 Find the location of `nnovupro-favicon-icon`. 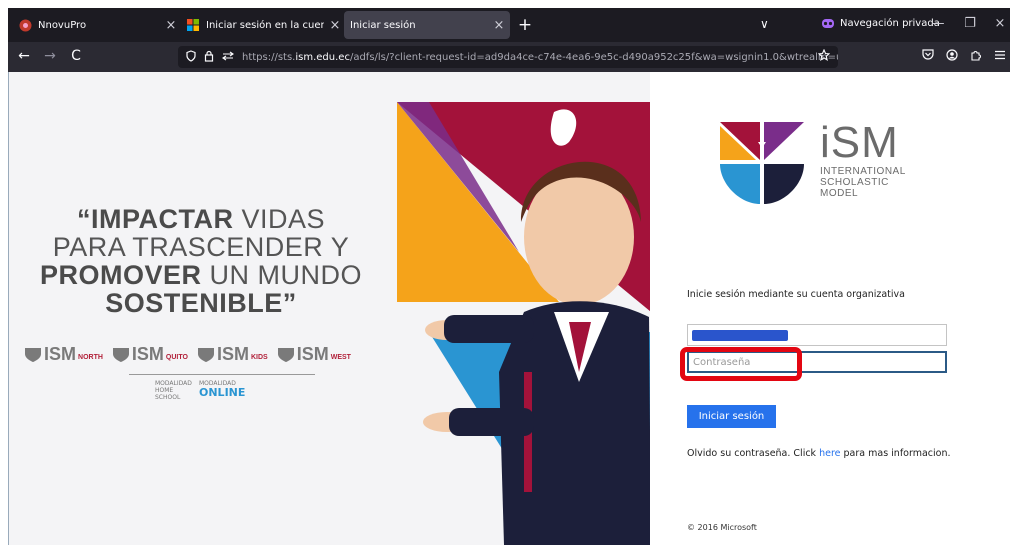

nnovupro-favicon-icon is located at coordinates (25, 25).